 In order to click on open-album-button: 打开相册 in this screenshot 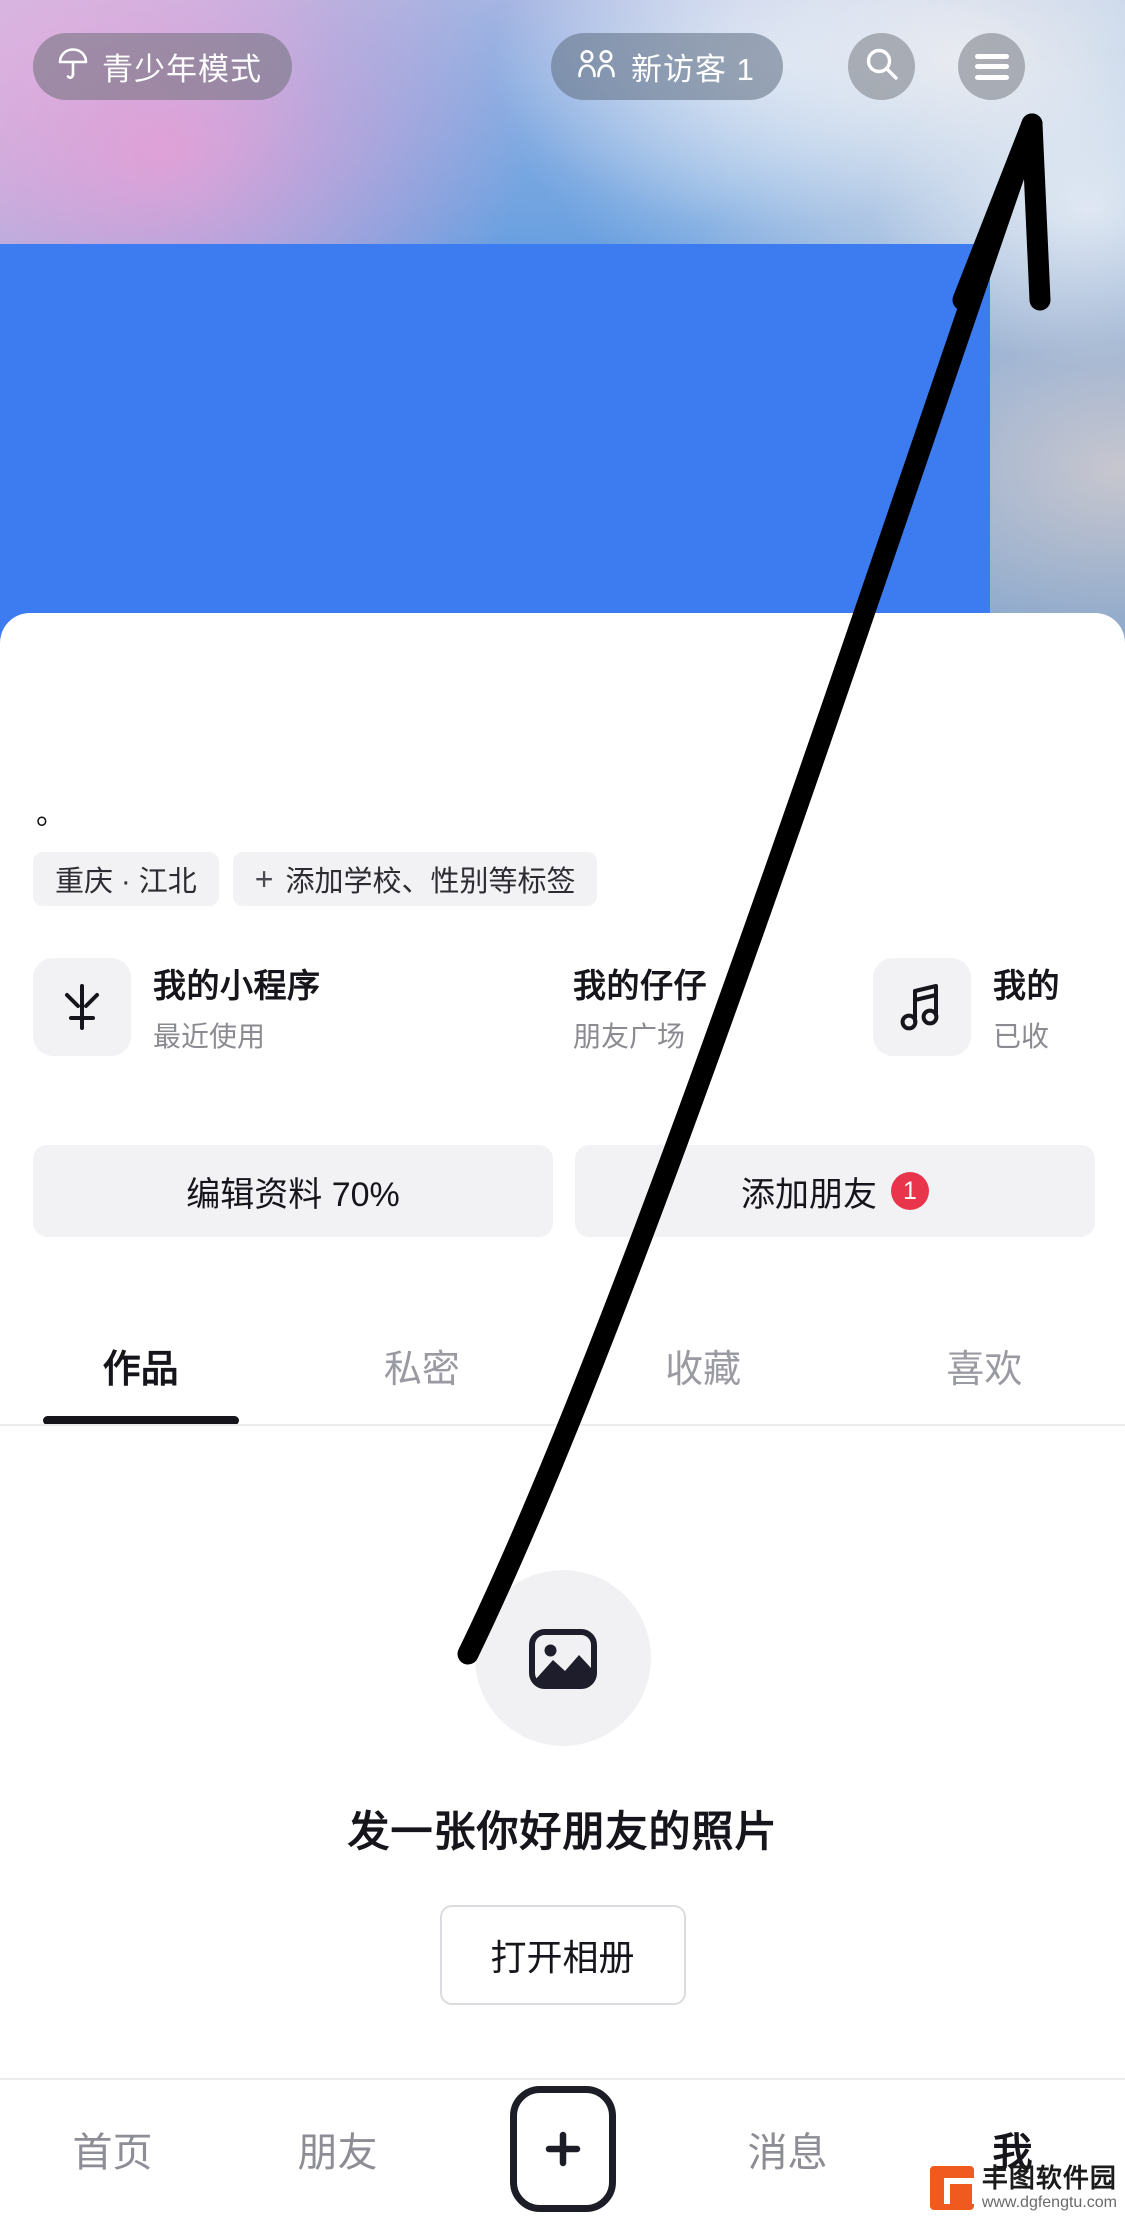, I will do `click(562, 1955)`.